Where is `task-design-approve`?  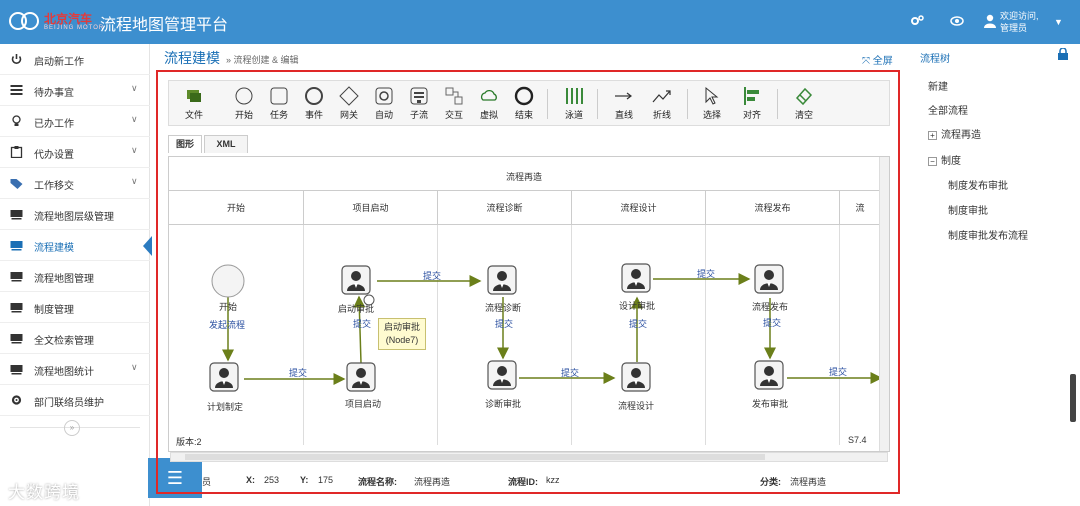 task-design-approve is located at coordinates (636, 278).